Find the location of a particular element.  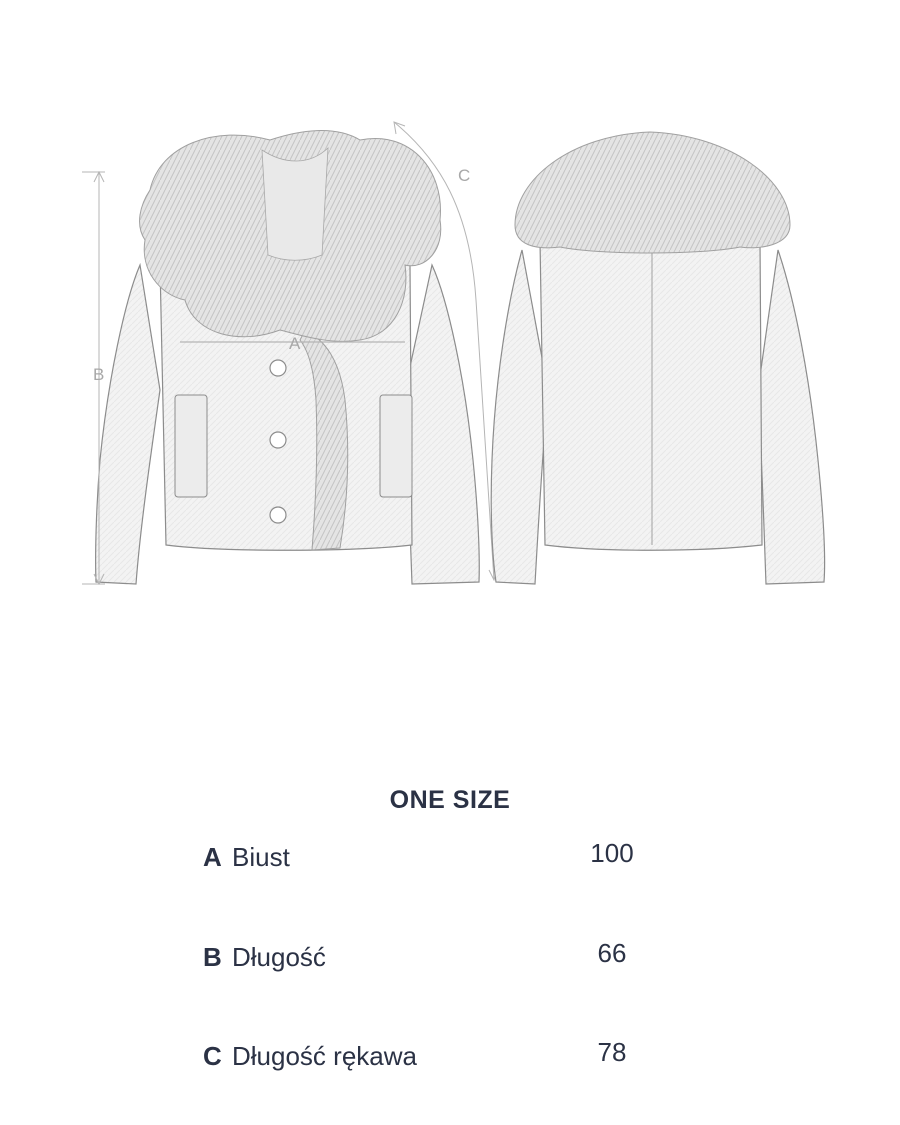

front-inner-neck is located at coordinates (295, 204).